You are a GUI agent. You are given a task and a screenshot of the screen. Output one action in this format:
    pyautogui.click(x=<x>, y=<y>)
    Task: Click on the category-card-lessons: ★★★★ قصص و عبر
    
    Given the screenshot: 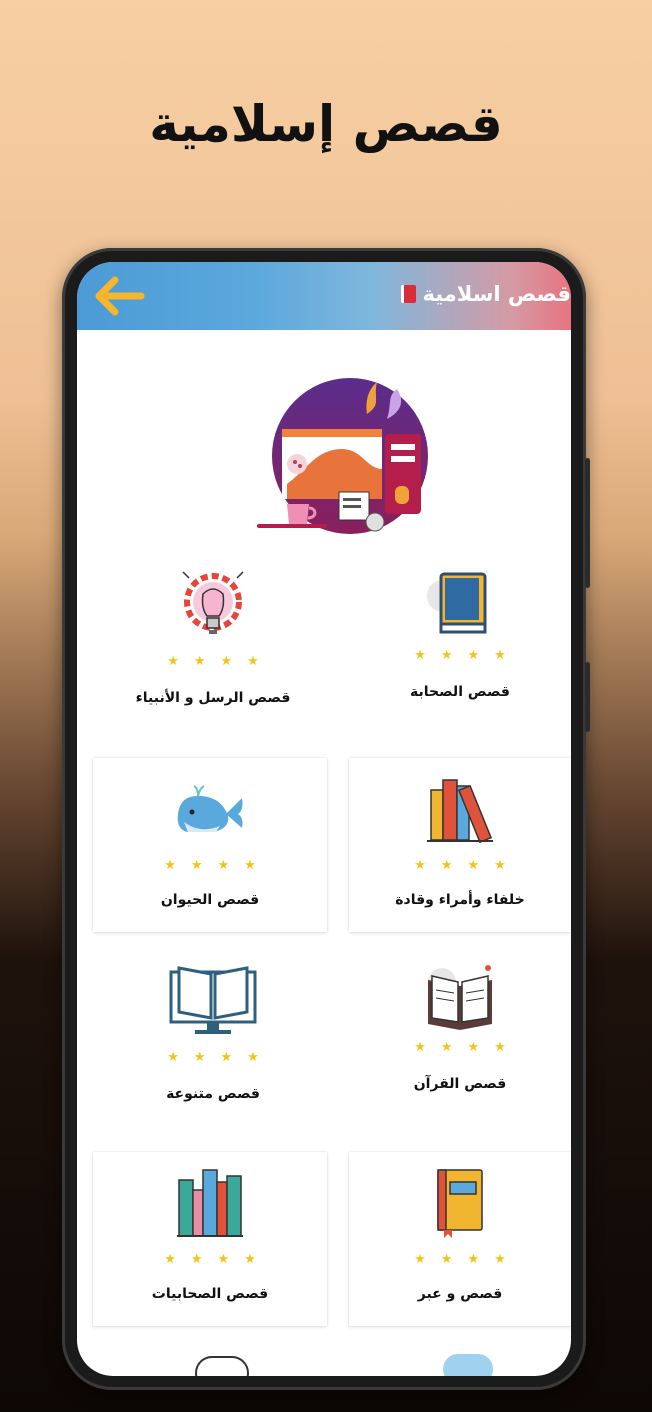 What is the action you would take?
    pyautogui.click(x=460, y=1239)
    